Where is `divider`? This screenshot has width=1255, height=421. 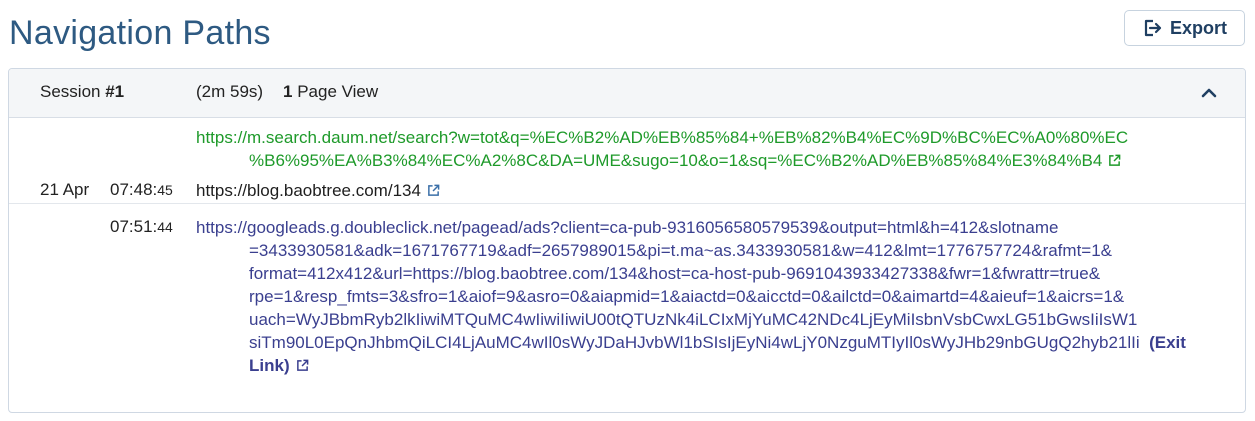
divider is located at coordinates (627, 203).